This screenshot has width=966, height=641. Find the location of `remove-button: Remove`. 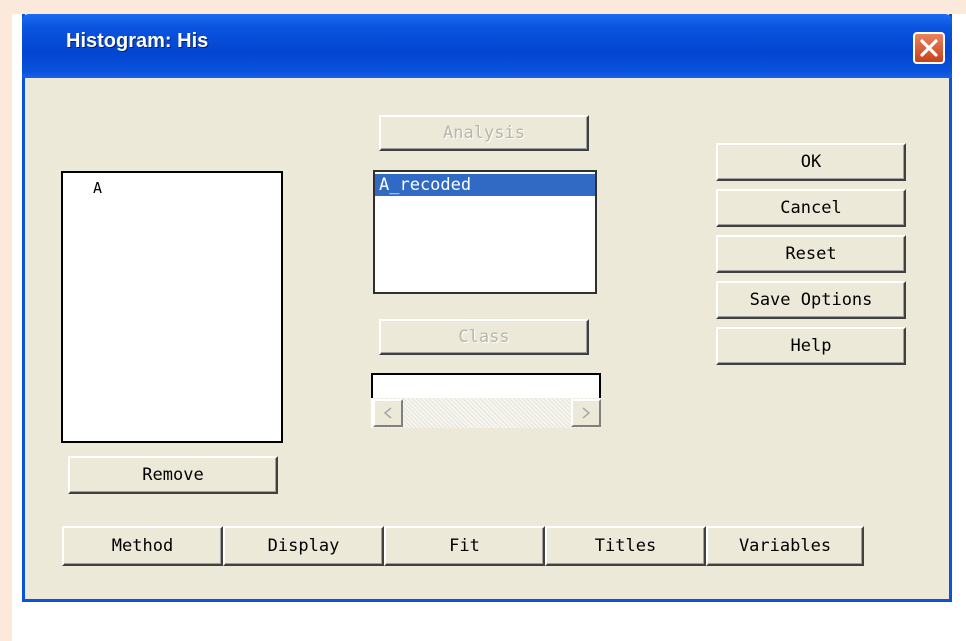

remove-button: Remove is located at coordinates (173, 475).